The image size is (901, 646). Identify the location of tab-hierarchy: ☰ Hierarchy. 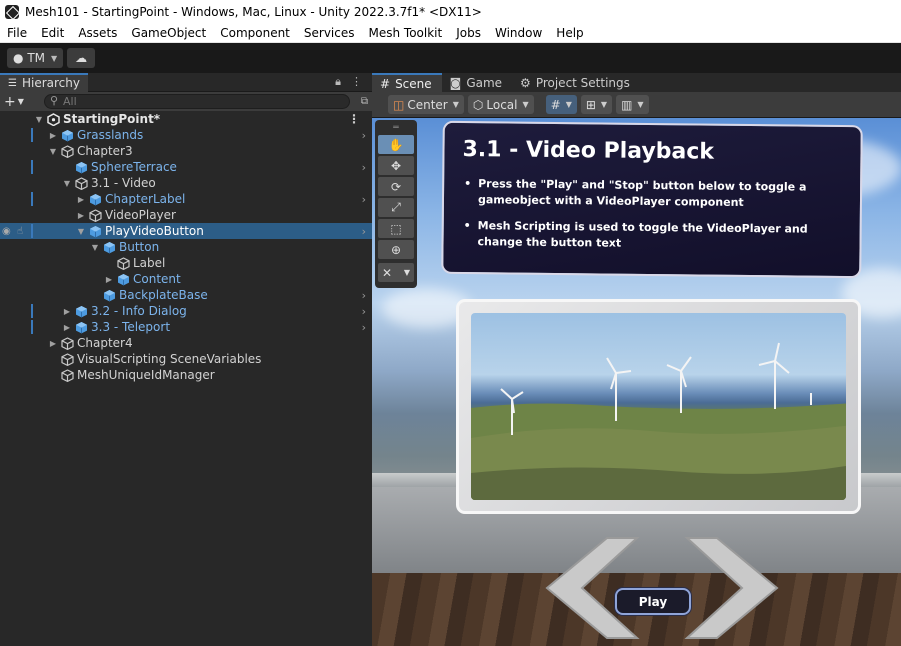
(44, 82).